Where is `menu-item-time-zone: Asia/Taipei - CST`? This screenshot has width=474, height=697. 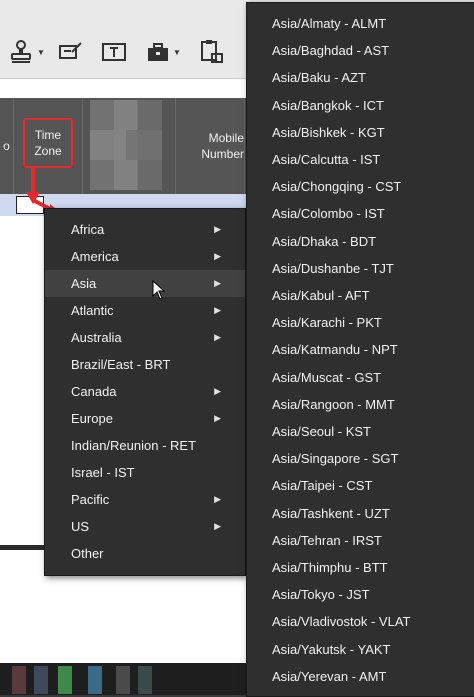
menu-item-time-zone: Asia/Taipei - CST is located at coordinates (360, 485).